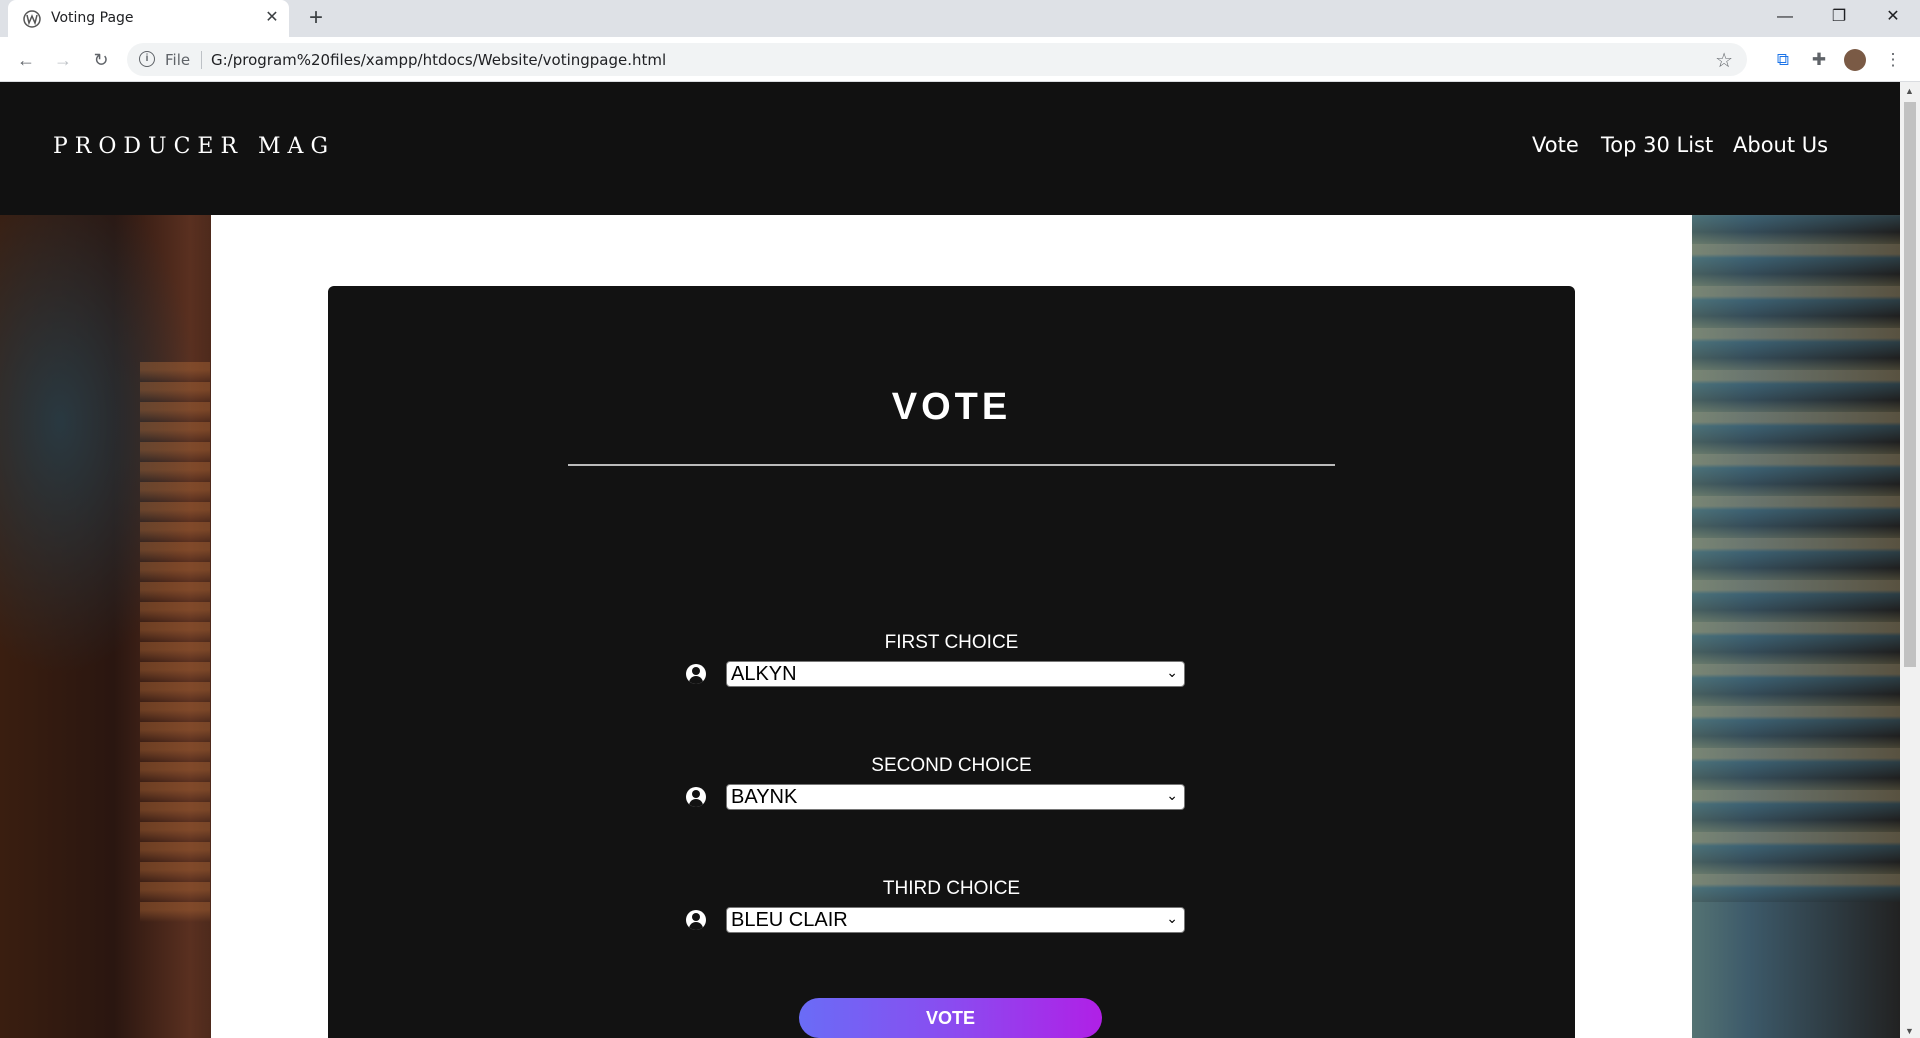 The image size is (1920, 1038). What do you see at coordinates (950, 1018) in the screenshot?
I see `vote-submit-button: VOTE` at bounding box center [950, 1018].